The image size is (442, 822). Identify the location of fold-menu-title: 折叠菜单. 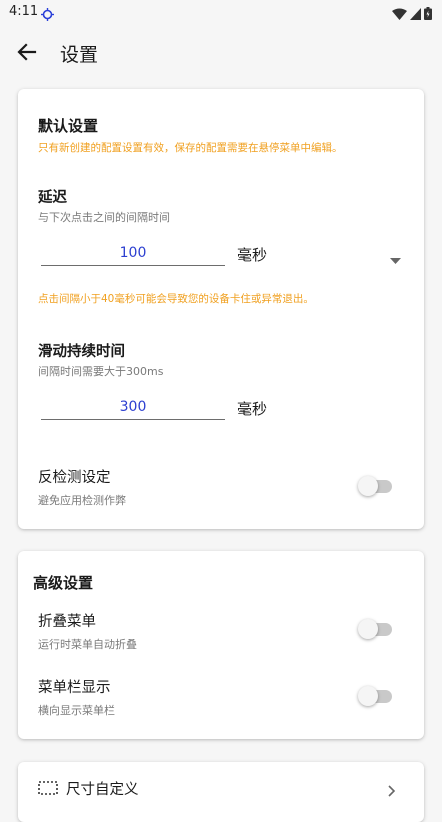
(67, 622).